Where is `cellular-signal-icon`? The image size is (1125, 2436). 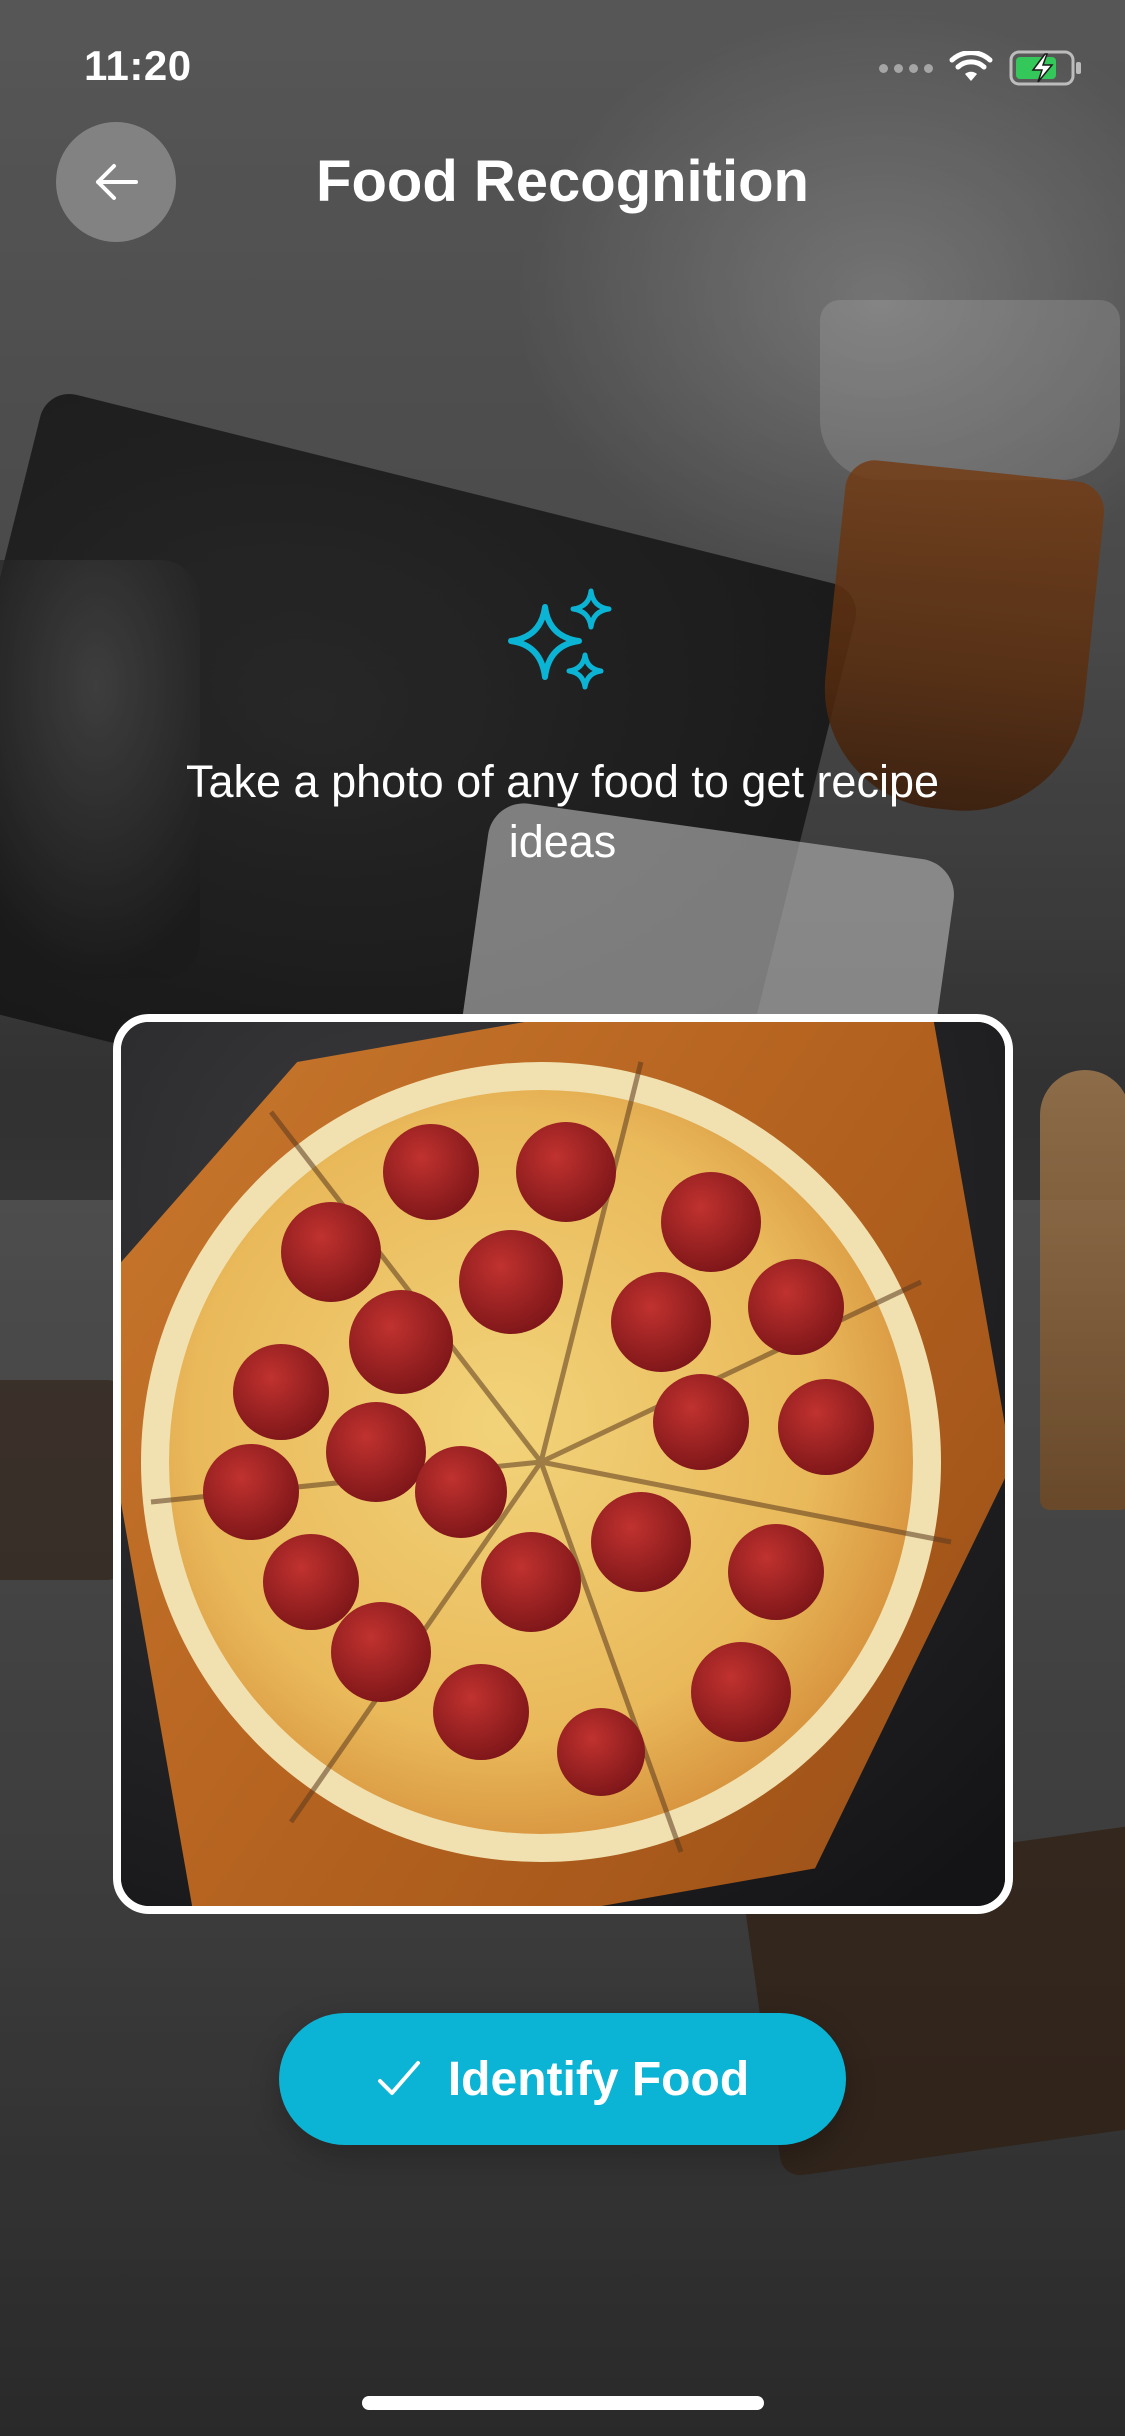 cellular-signal-icon is located at coordinates (906, 68).